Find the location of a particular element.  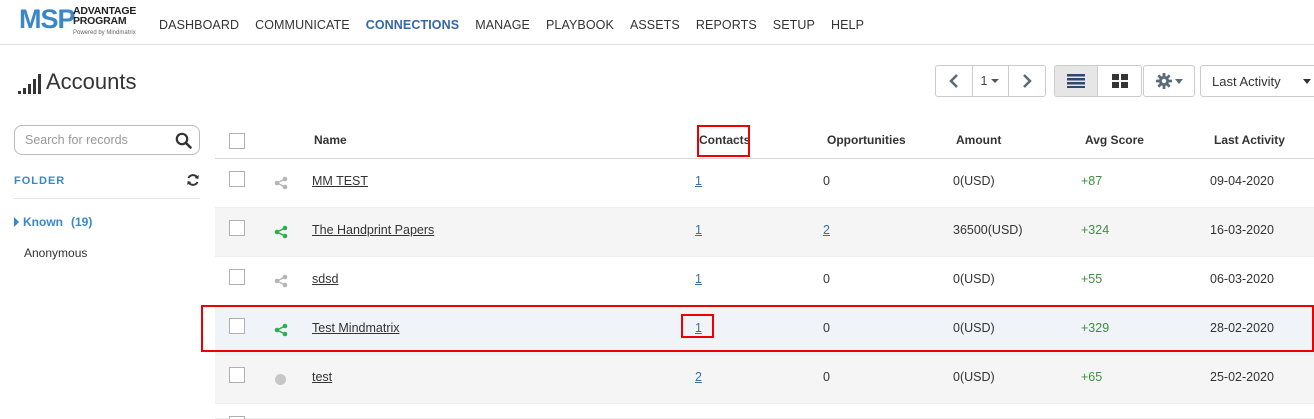

opportunities-count: 2 is located at coordinates (826, 230).